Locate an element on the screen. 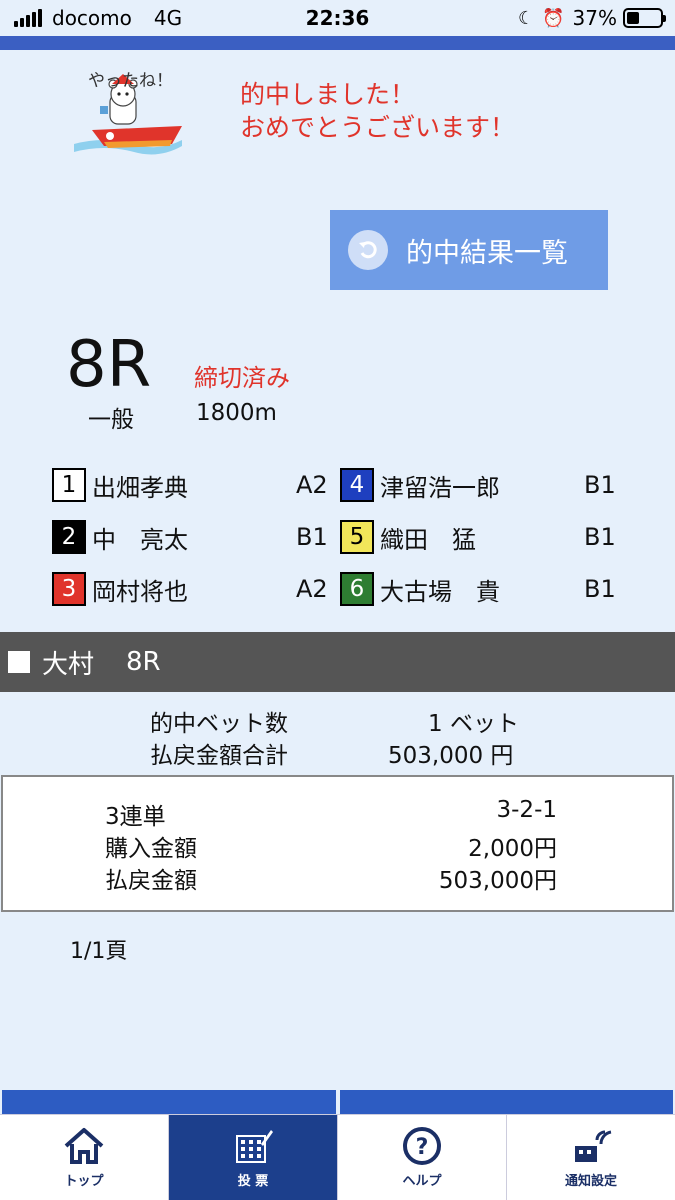 This screenshot has height=1200, width=675. alarm-icon: ⏰ is located at coordinates (553, 18).